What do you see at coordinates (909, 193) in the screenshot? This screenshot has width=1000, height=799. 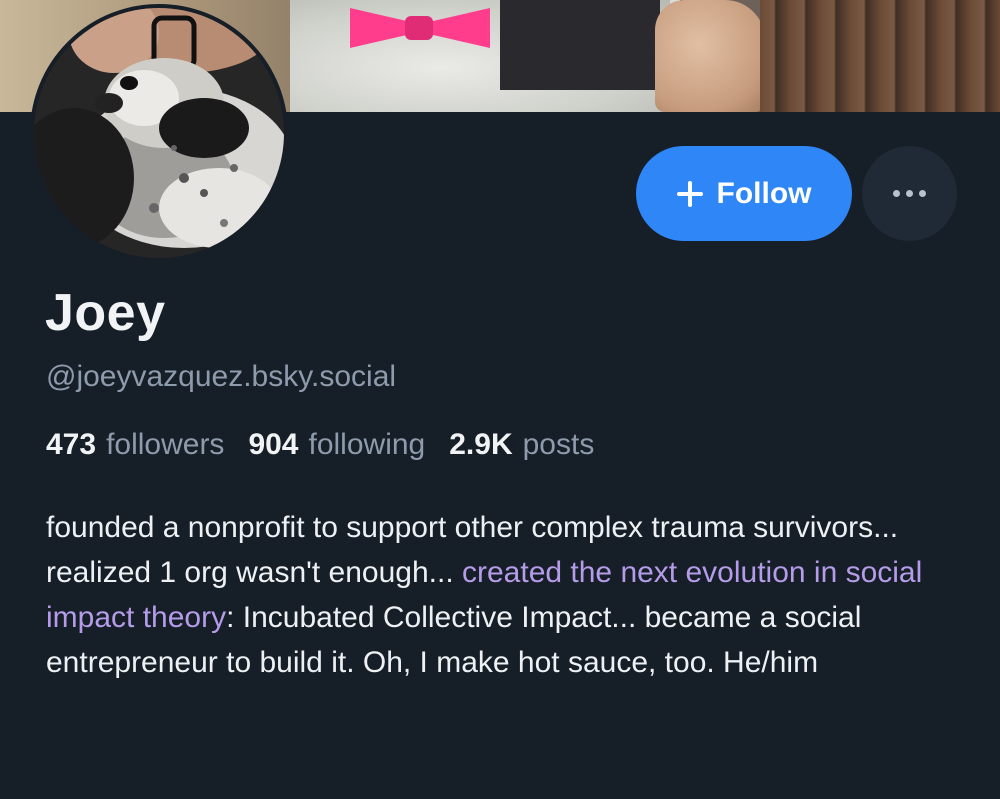 I see `more-options-button` at bounding box center [909, 193].